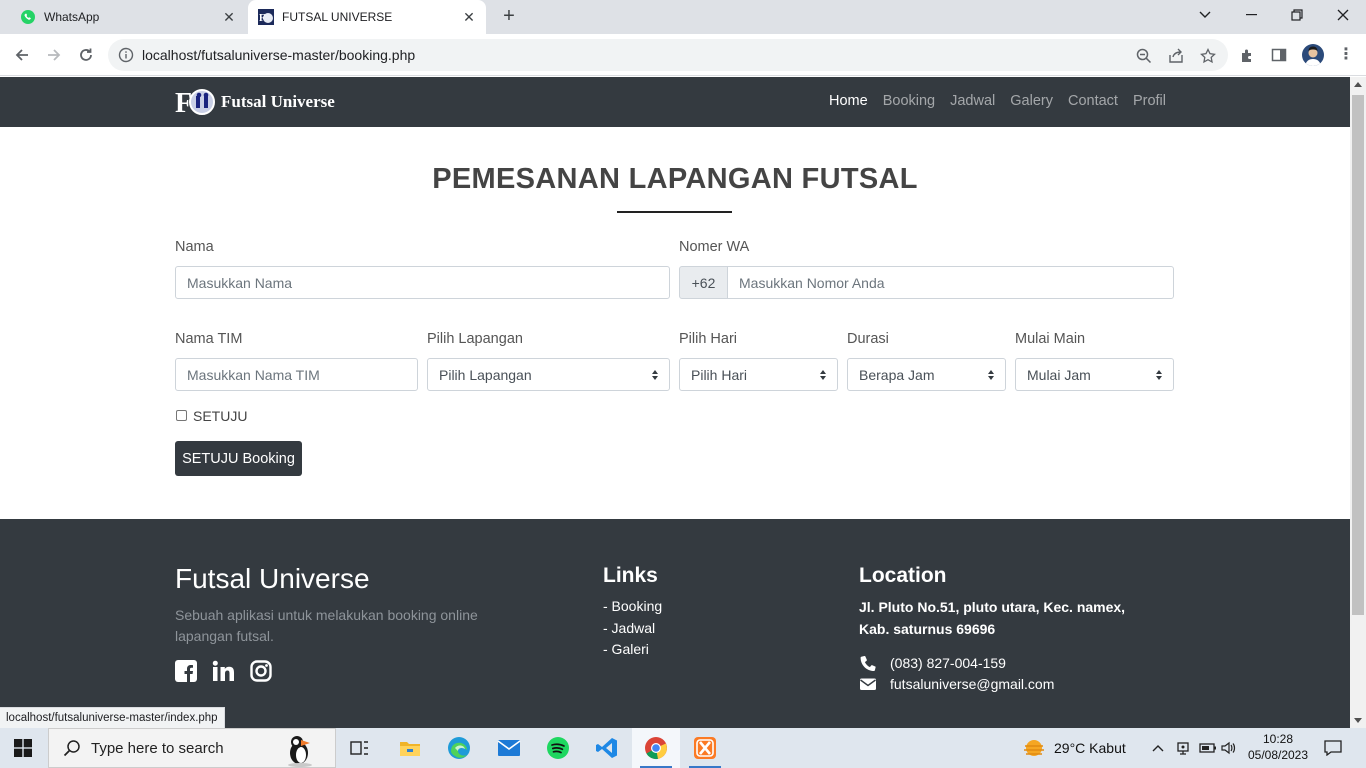  Describe the element at coordinates (72, 17) in the screenshot. I see `tab-title: WhatsApp` at that location.